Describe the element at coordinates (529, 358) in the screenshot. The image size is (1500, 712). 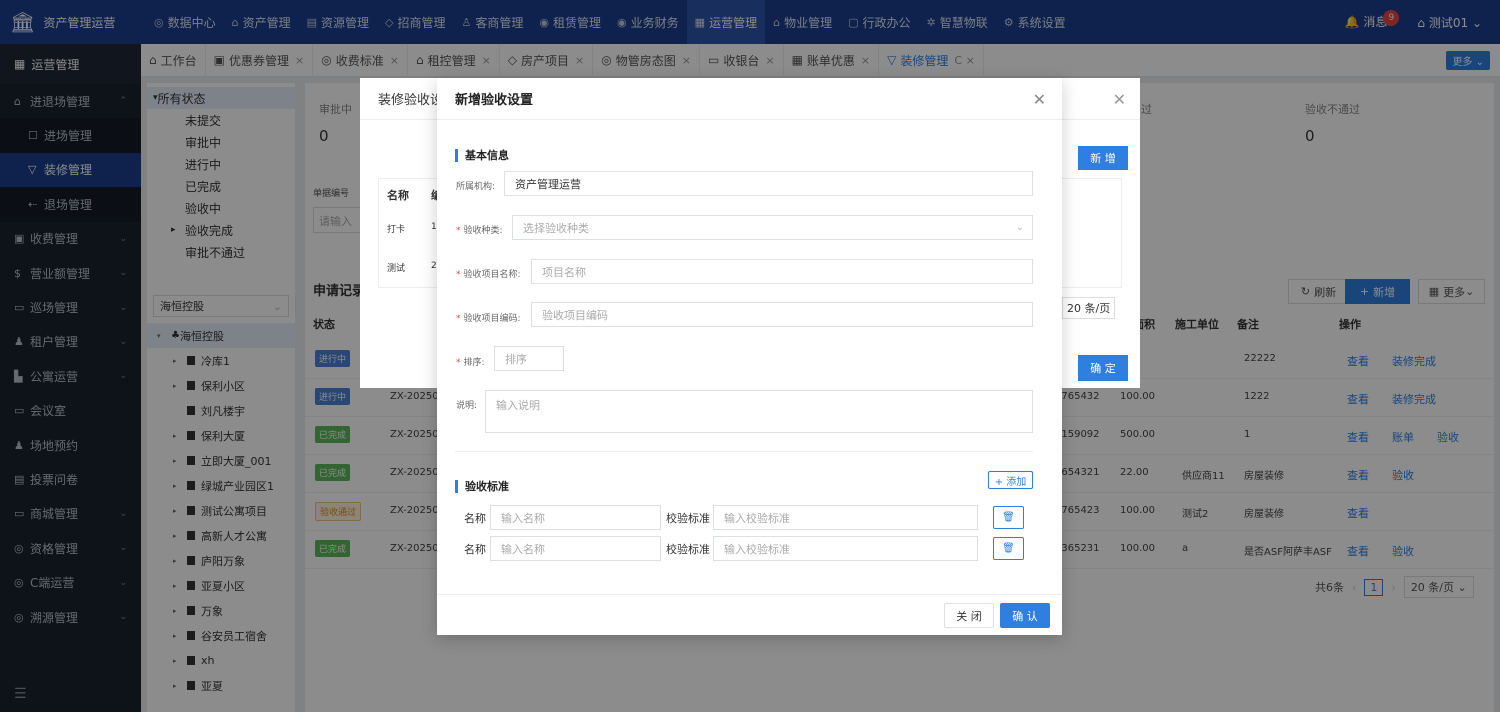
I see `sort-input: 排序` at that location.